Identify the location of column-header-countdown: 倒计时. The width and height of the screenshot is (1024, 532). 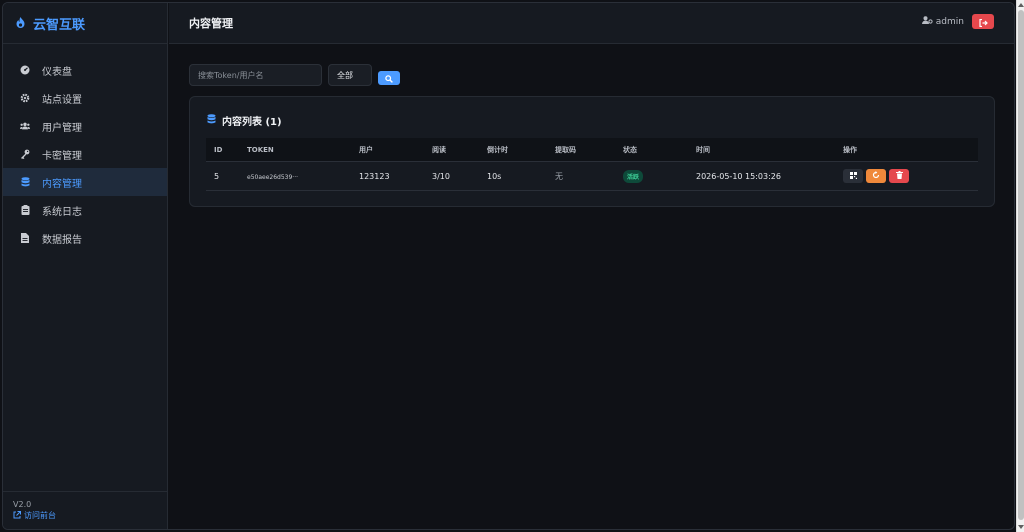
(497, 149).